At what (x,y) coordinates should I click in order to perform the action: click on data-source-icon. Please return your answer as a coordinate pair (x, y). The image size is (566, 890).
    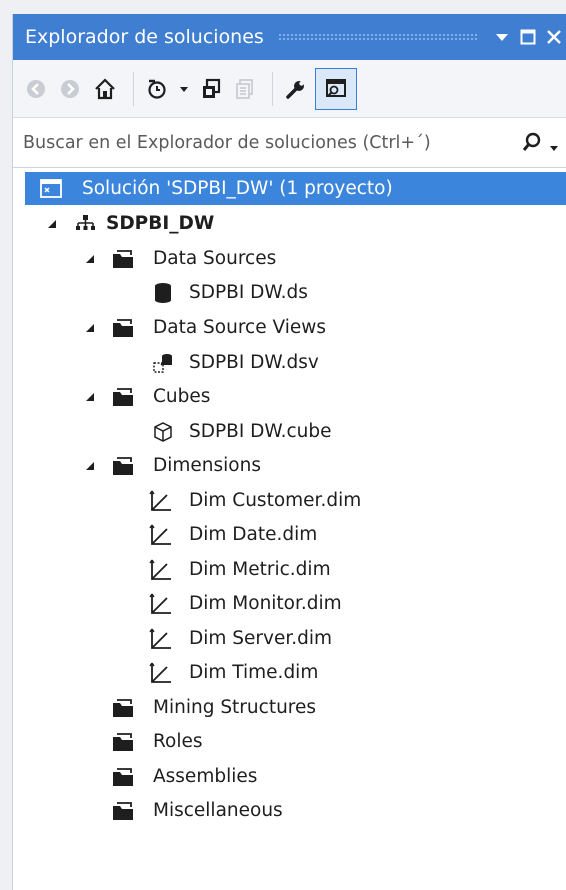
    Looking at the image, I should click on (163, 293).